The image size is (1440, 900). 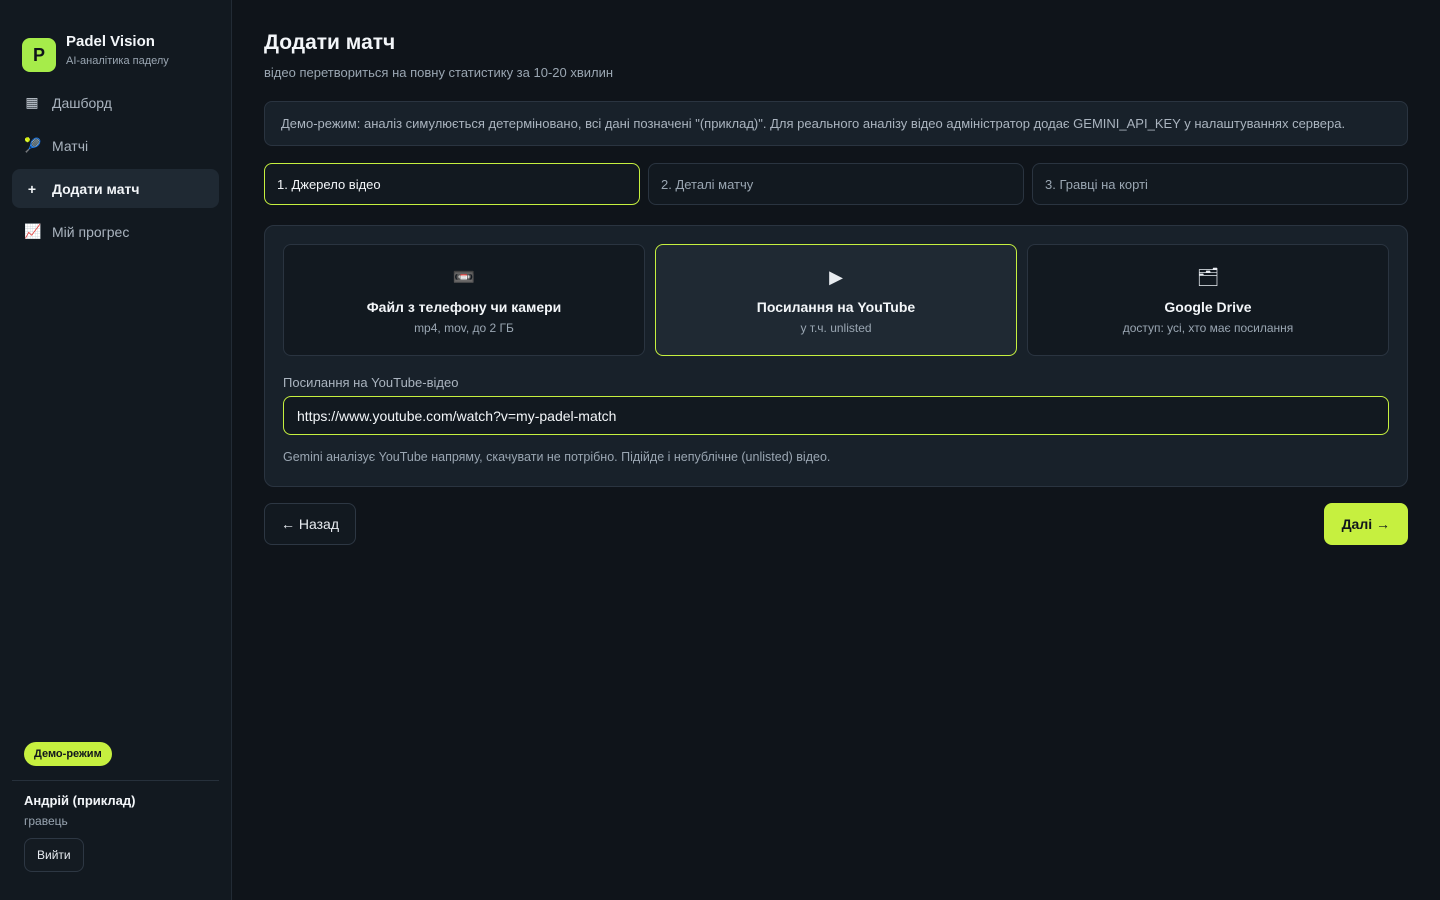 What do you see at coordinates (330, 42) in the screenshot?
I see `page-title: Додати матч` at bounding box center [330, 42].